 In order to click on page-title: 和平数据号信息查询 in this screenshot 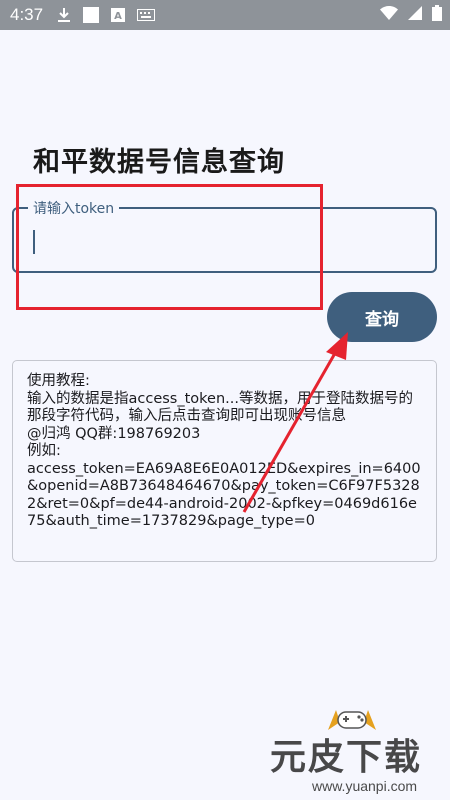, I will do `click(159, 162)`.